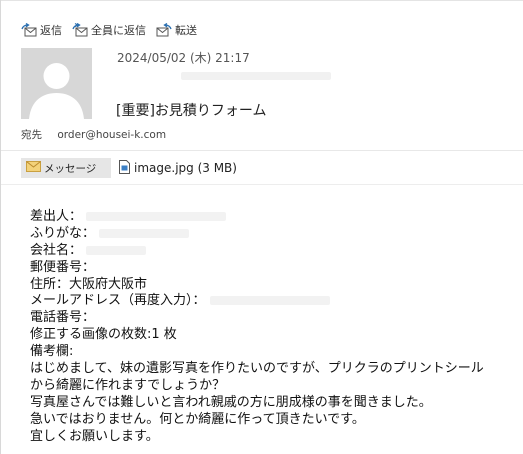 Image resolution: width=523 pixels, height=454 pixels. Describe the element at coordinates (257, 369) in the screenshot. I see `body-line-text: はじめまして、妹の遺影写真を作りたいのですが、プリクラのプリントシール` at that location.